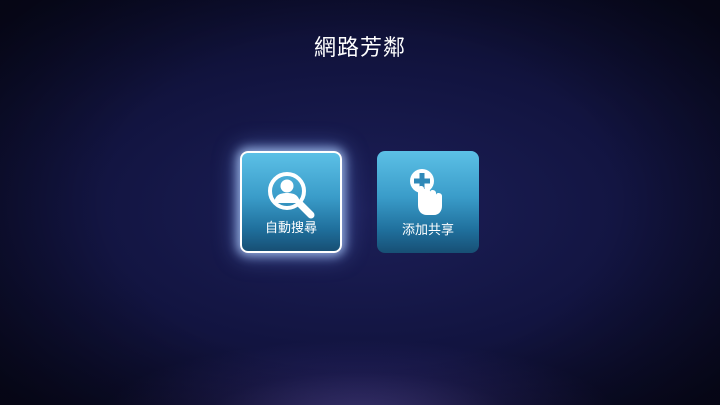  What do you see at coordinates (359, 48) in the screenshot?
I see `page-title: 網路芳鄰` at bounding box center [359, 48].